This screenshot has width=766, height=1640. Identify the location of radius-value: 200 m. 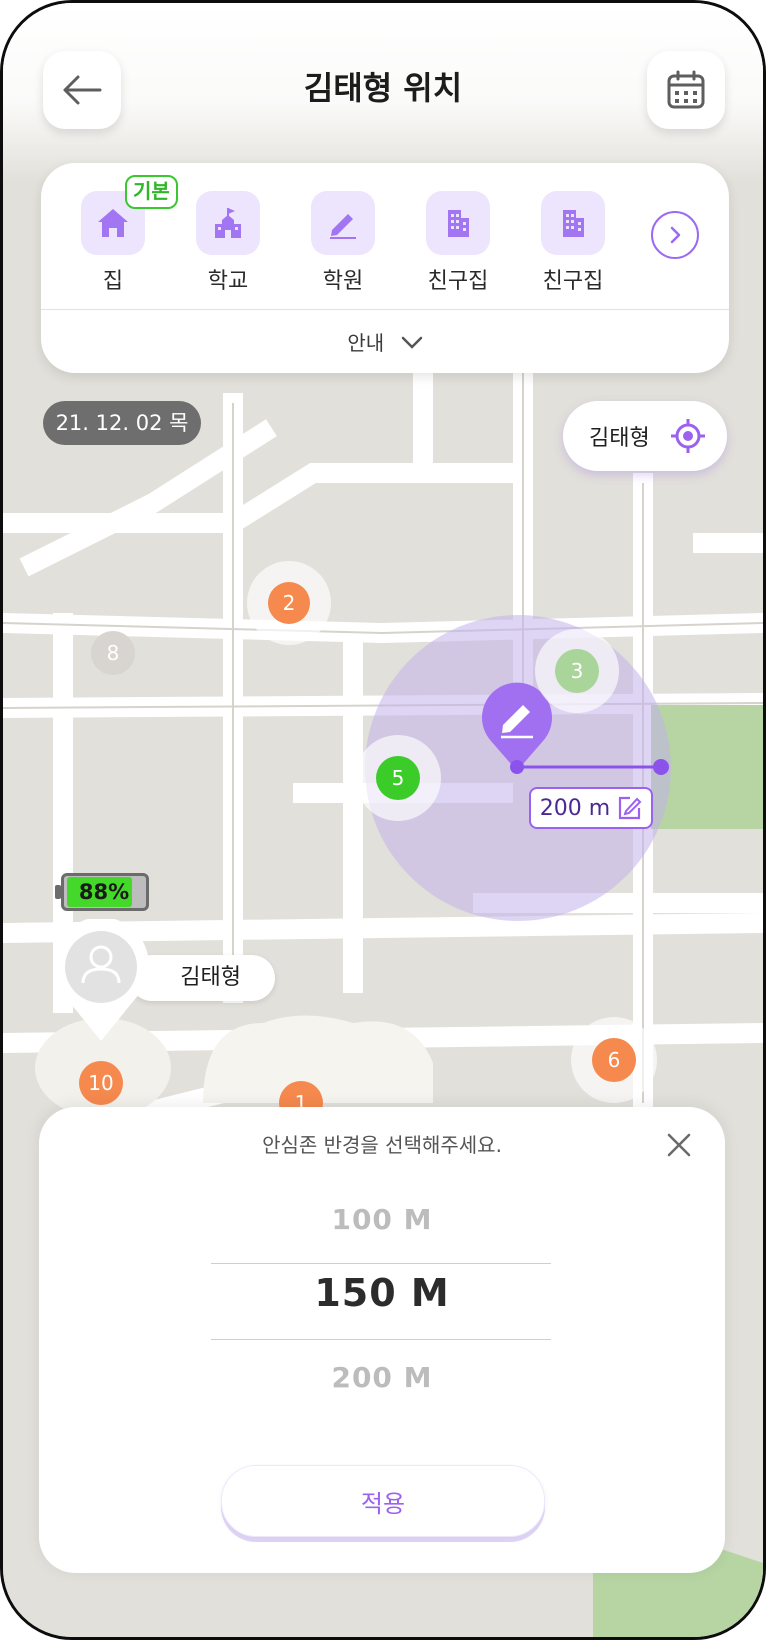
(575, 808).